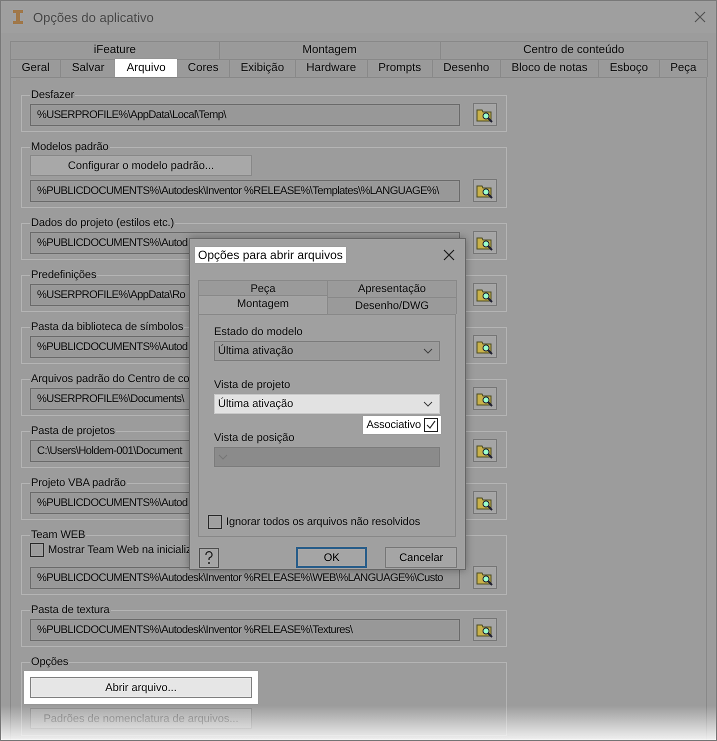 The image size is (717, 741). I want to click on group-label: Pasta de projetos, so click(73, 431).